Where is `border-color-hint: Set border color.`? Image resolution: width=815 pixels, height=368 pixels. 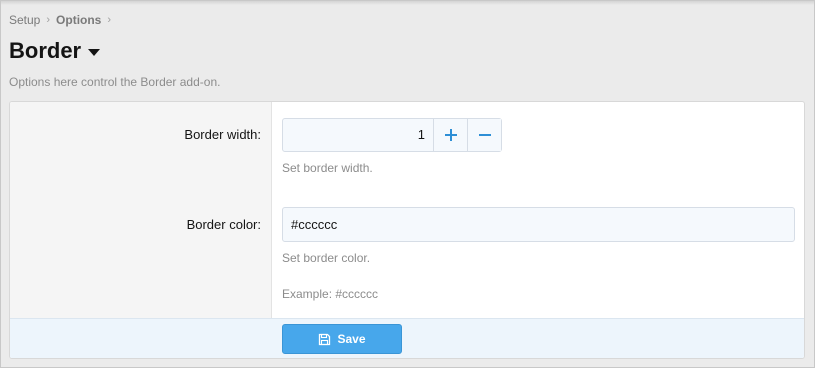
border-color-hint: Set border color. is located at coordinates (326, 258).